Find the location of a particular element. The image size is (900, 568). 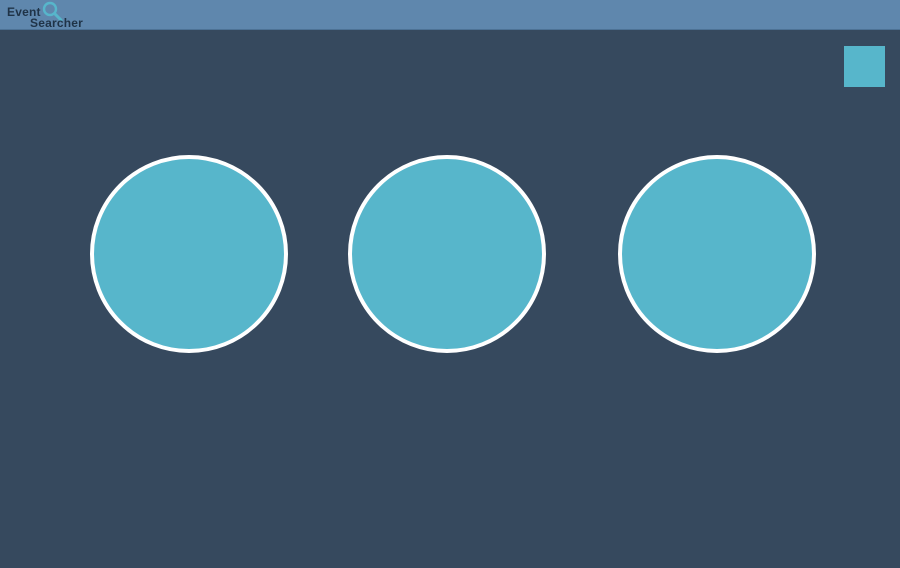

logo-word-searcher: Searcher is located at coordinates (56, 23).